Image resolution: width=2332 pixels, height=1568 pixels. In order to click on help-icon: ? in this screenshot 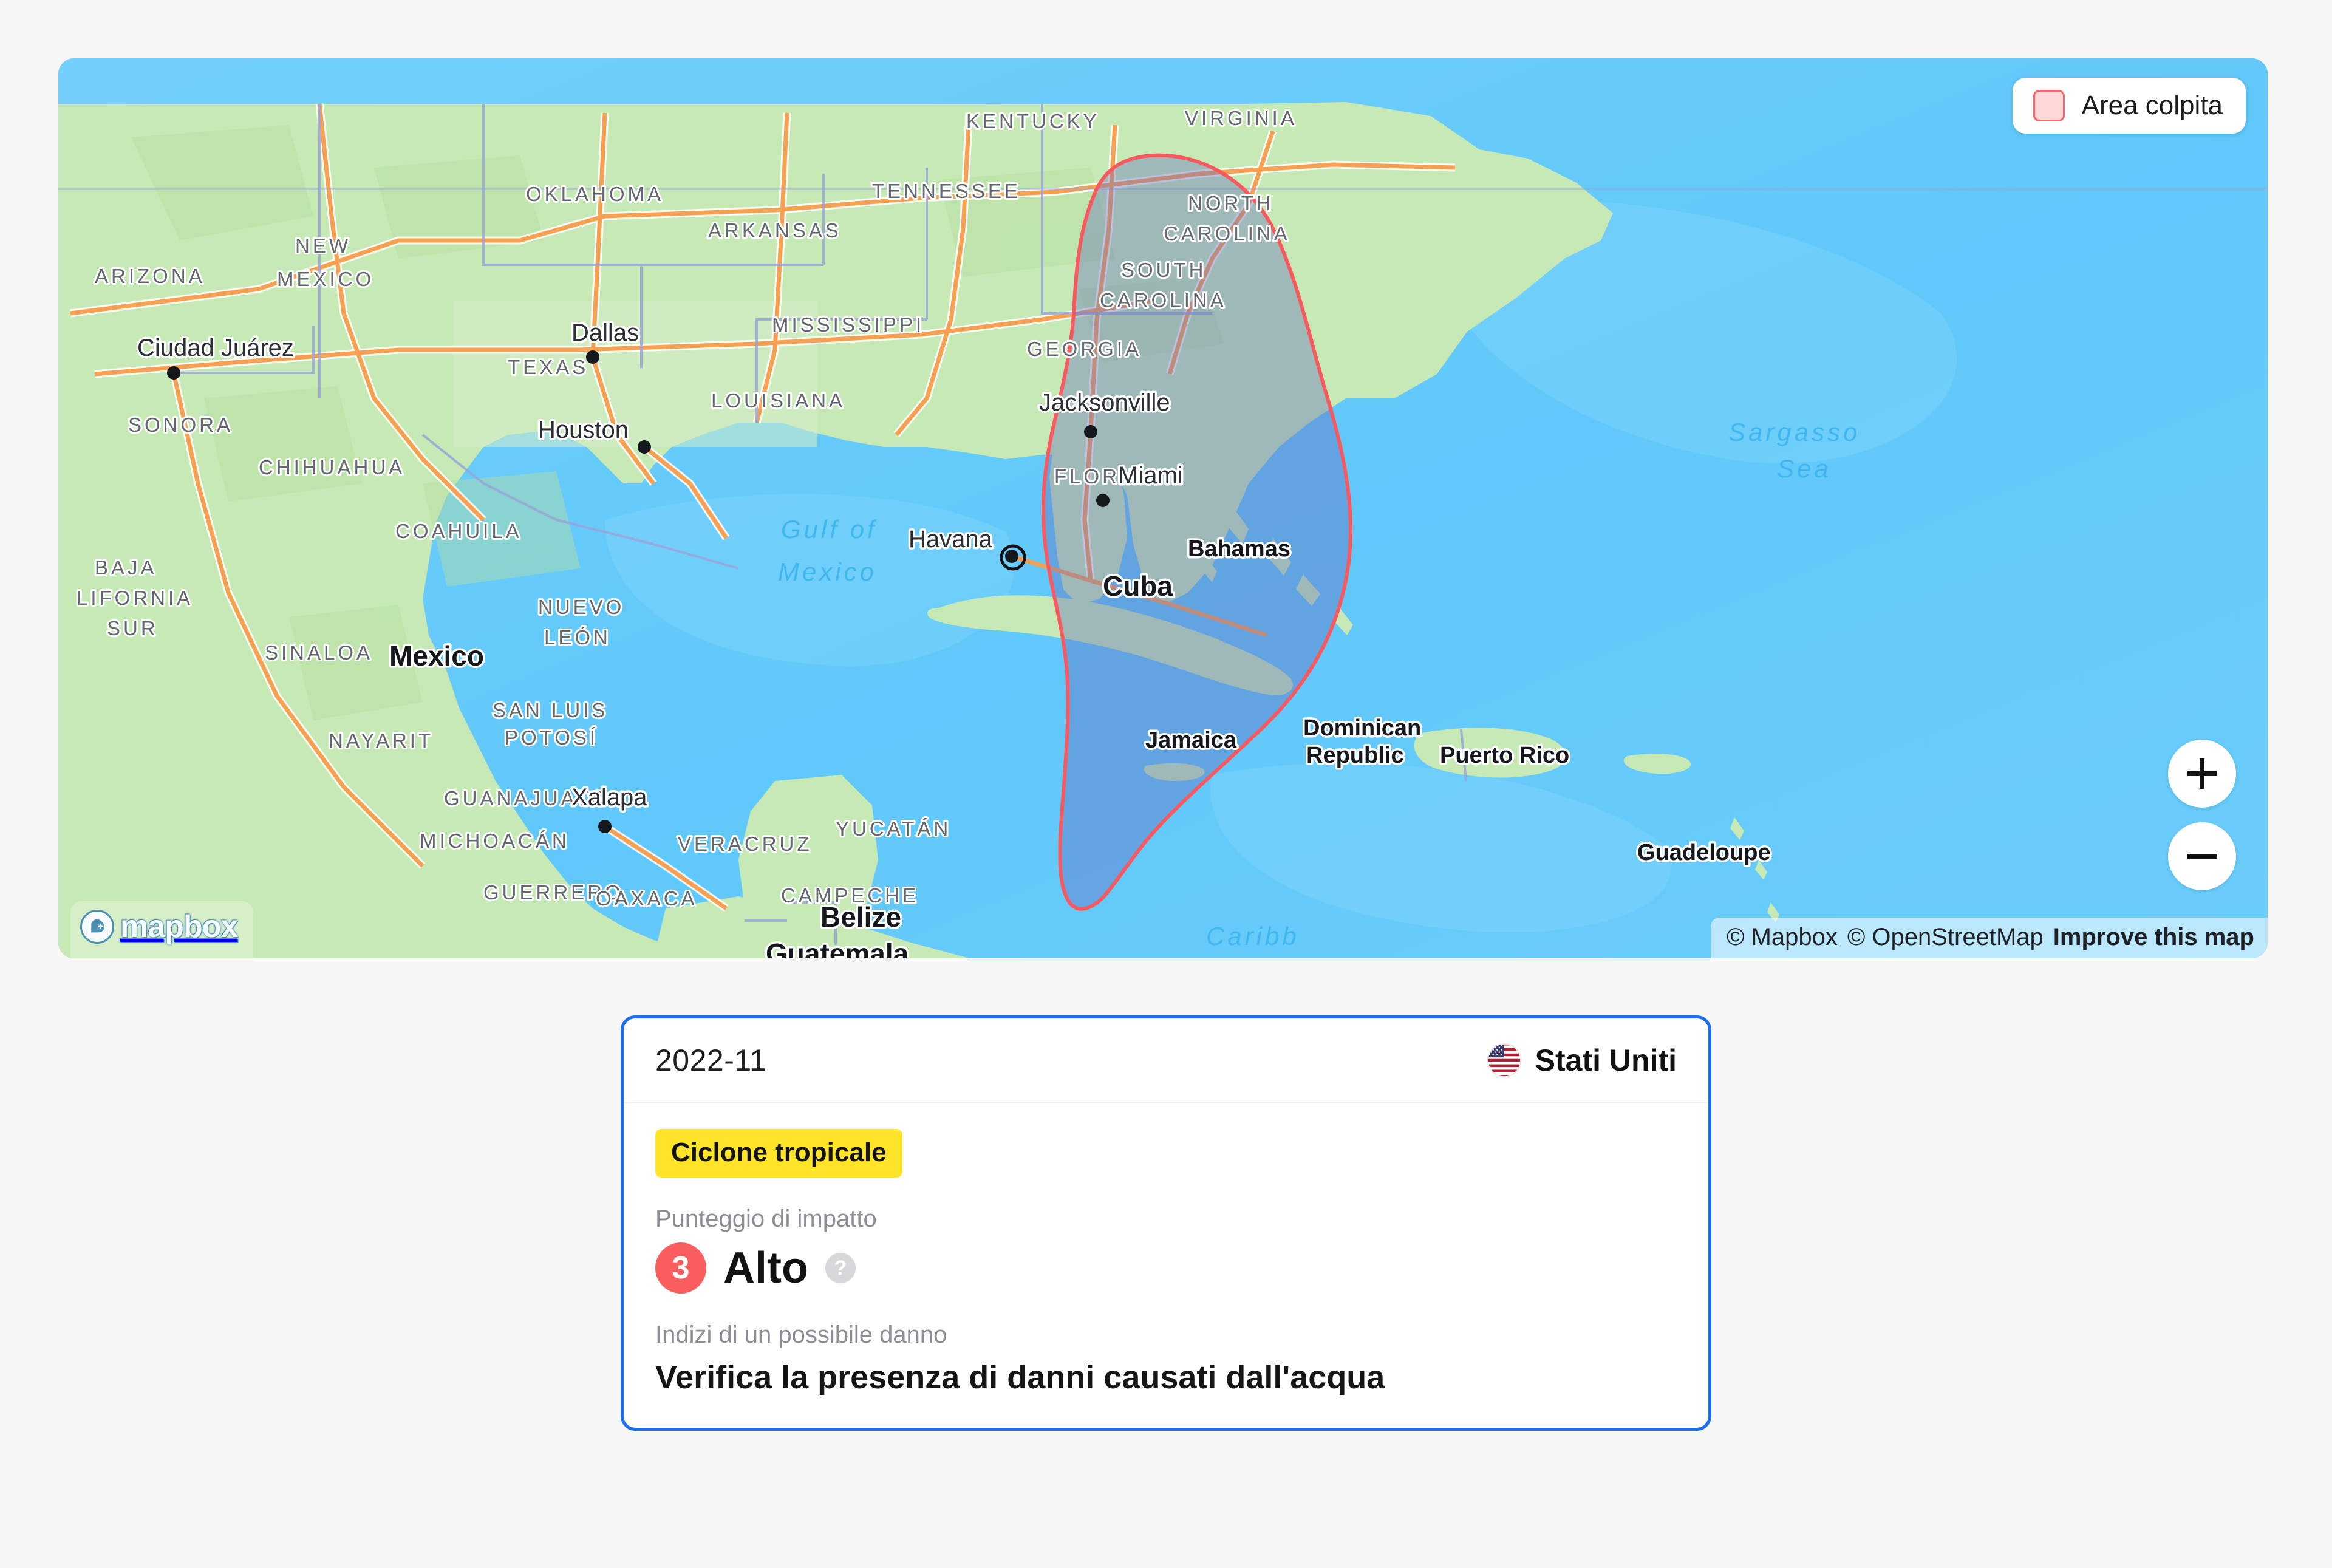, I will do `click(840, 1268)`.